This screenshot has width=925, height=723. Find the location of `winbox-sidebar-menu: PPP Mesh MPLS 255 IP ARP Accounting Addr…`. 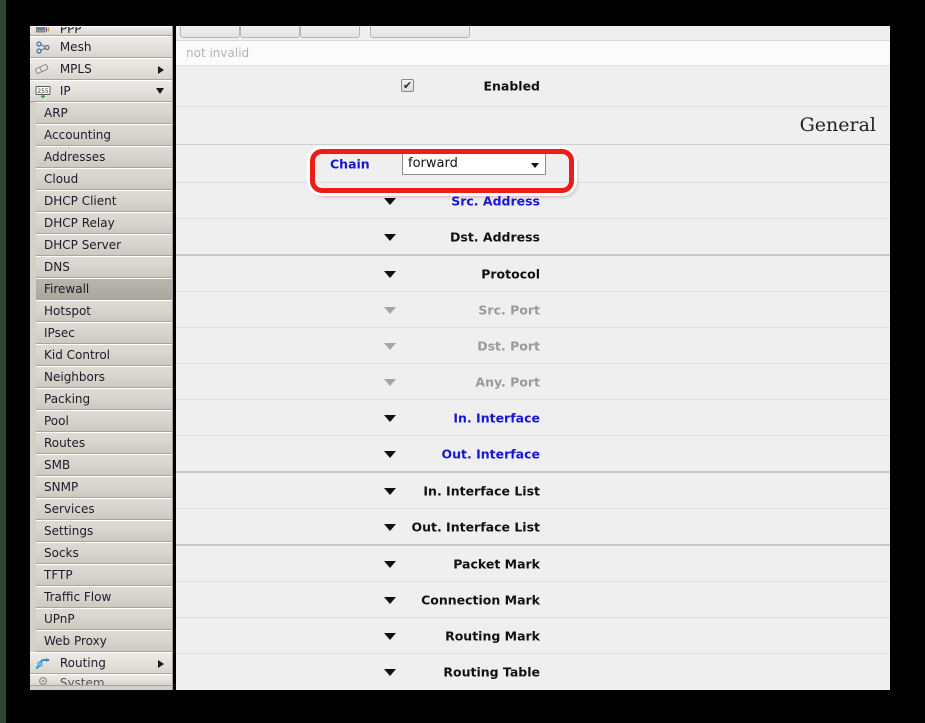

winbox-sidebar-menu: PPP Mesh MPLS 255 IP ARP Accounting Addr… is located at coordinates (101, 358).